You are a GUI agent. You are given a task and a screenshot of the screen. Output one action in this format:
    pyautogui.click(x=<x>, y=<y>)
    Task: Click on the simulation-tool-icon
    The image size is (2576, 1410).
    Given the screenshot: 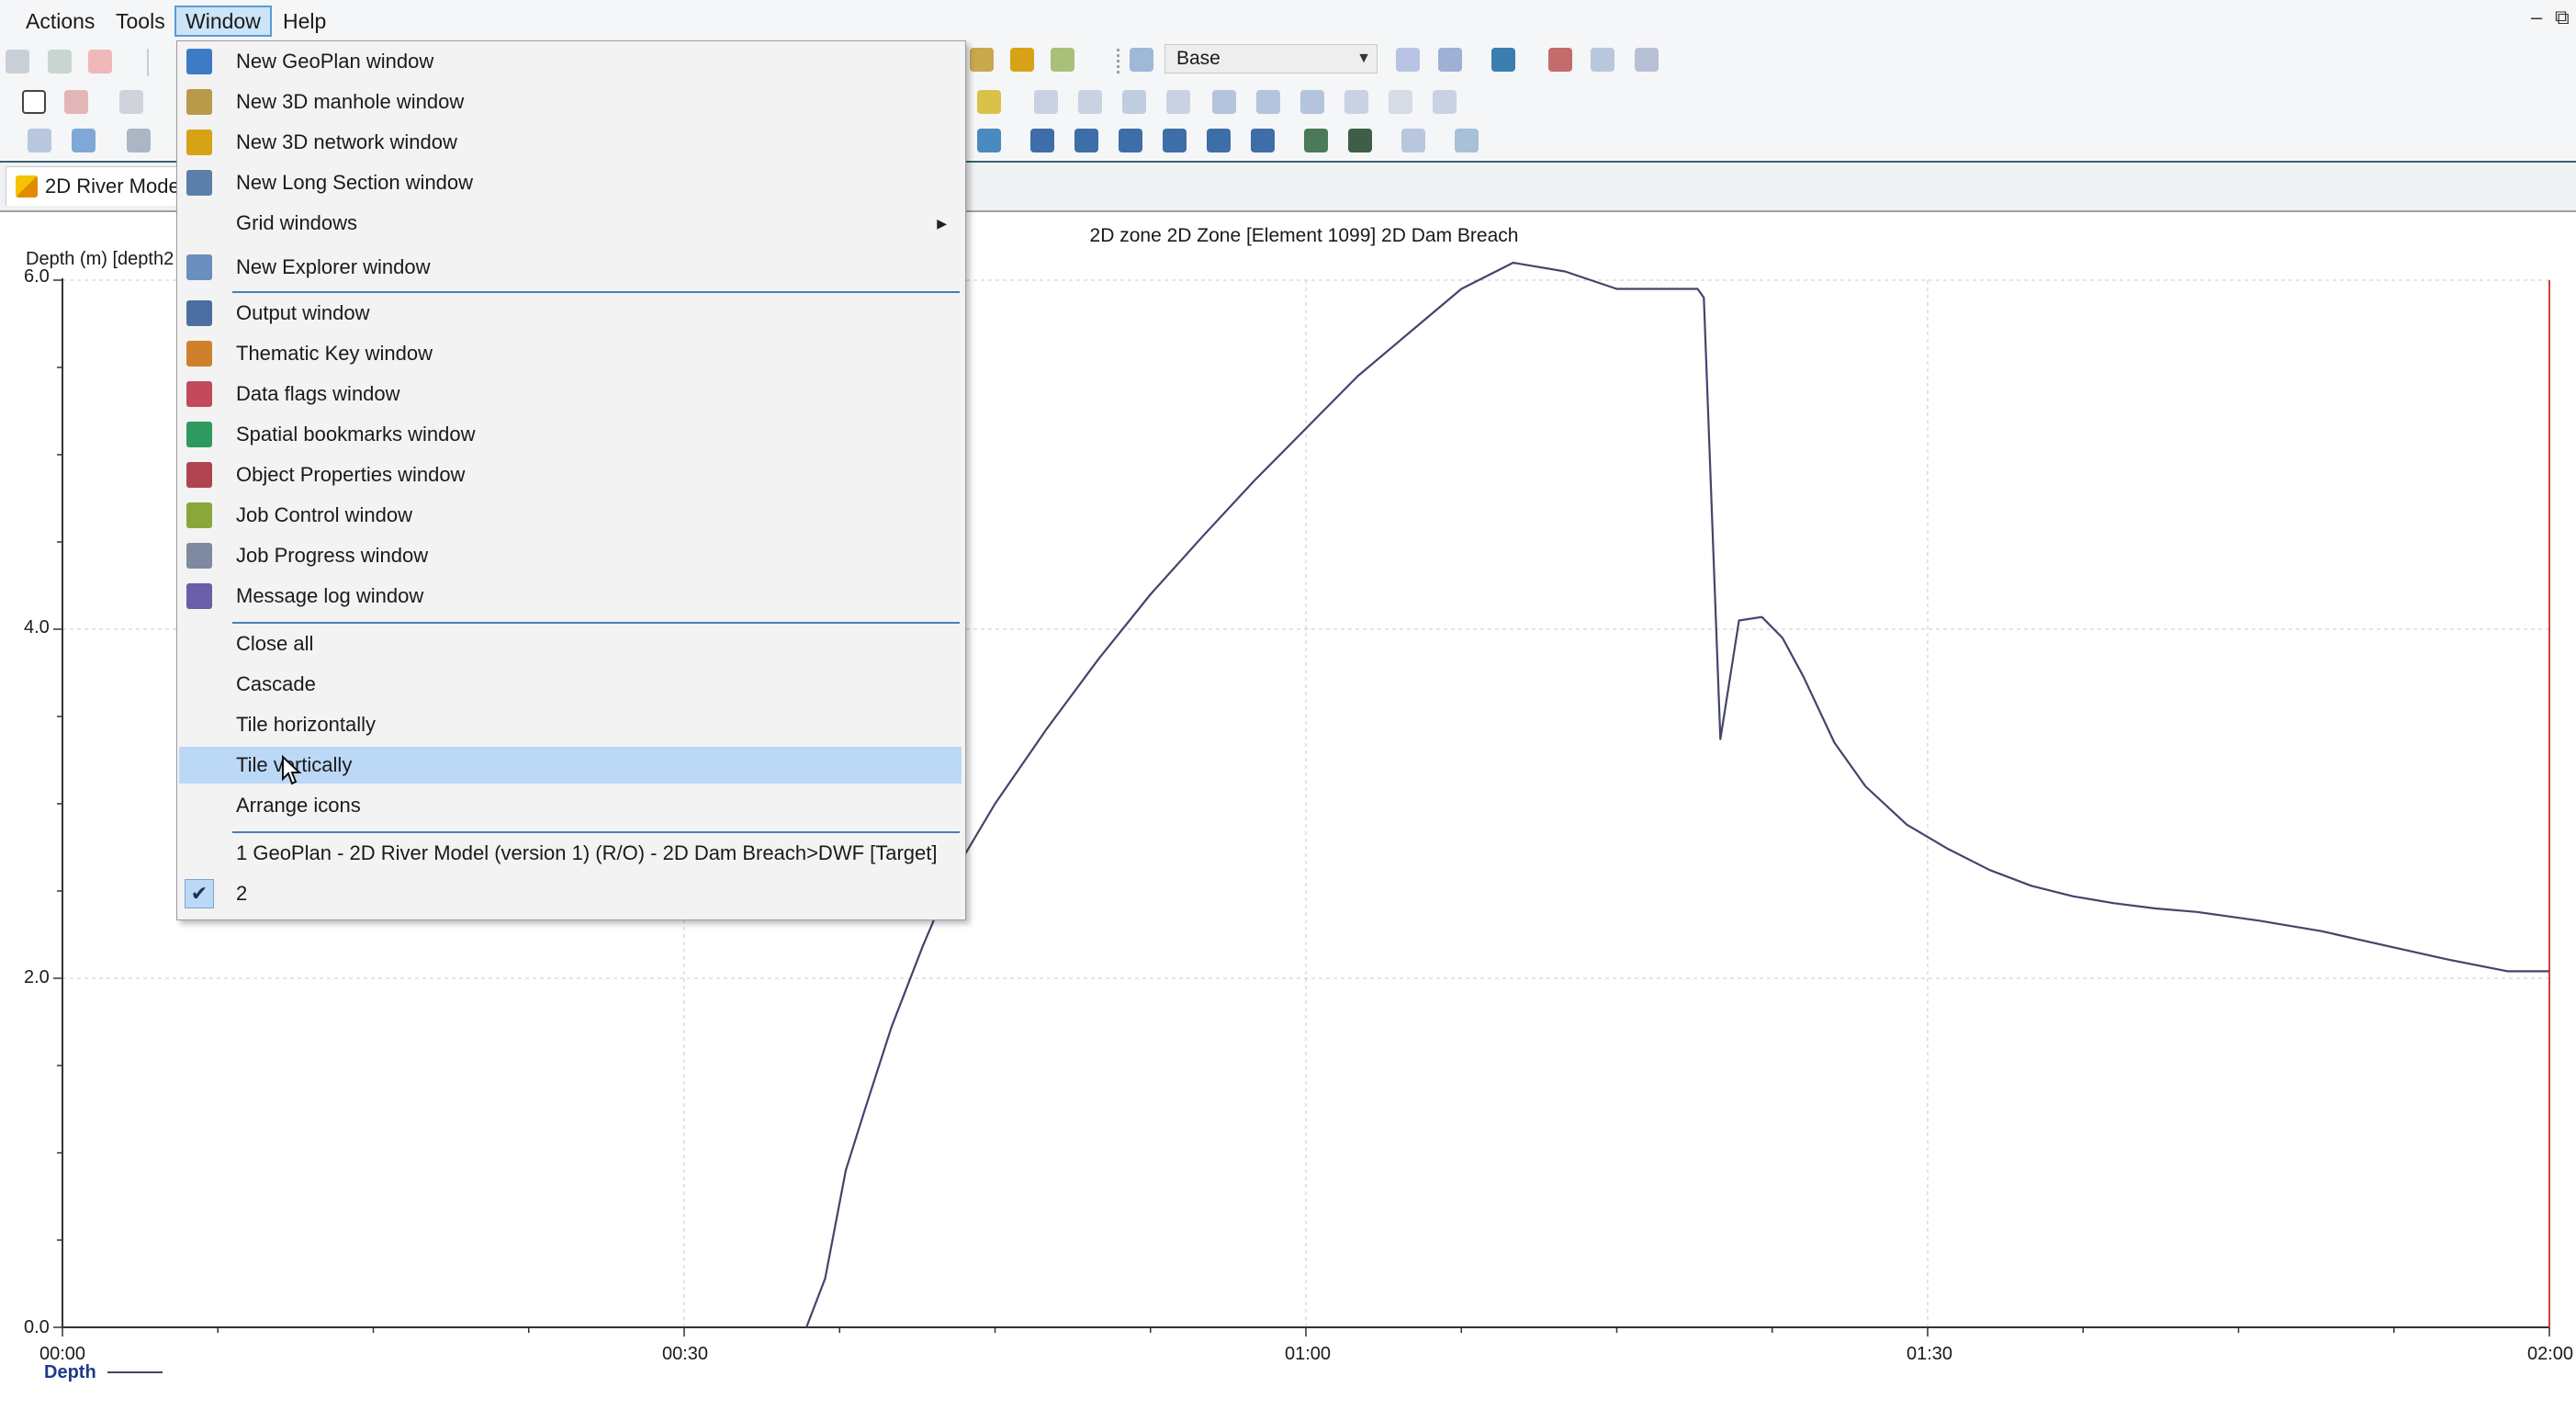 What is the action you would take?
    pyautogui.click(x=1360, y=140)
    